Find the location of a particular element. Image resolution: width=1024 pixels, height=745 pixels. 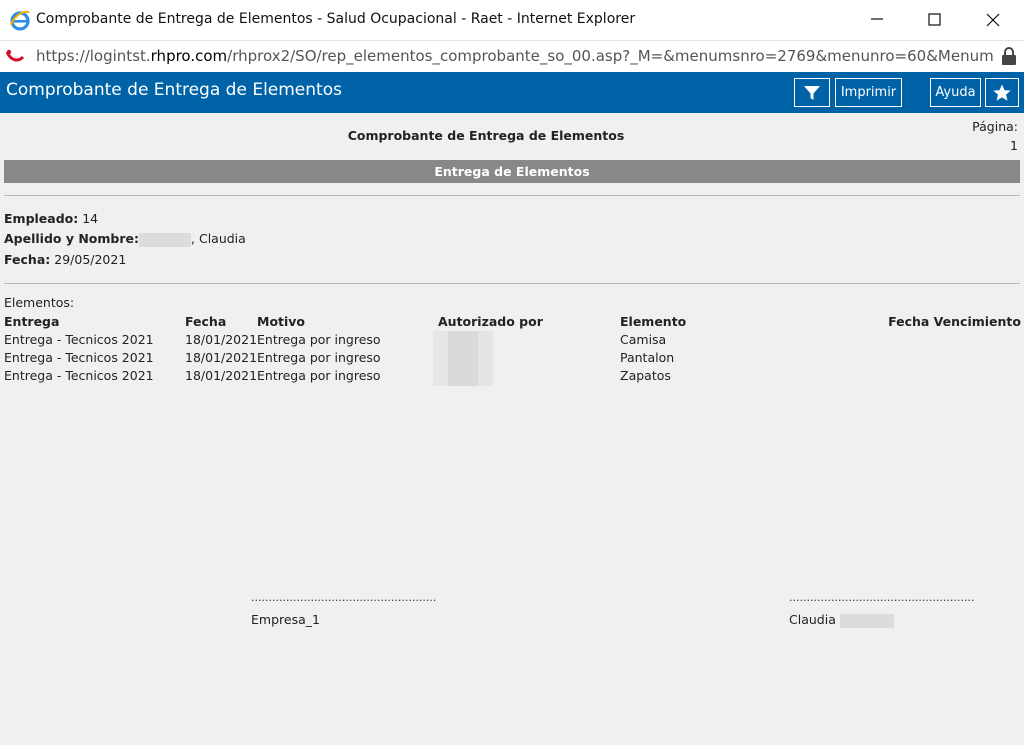

name-label: Apellido y Nombre: is located at coordinates (72, 238).